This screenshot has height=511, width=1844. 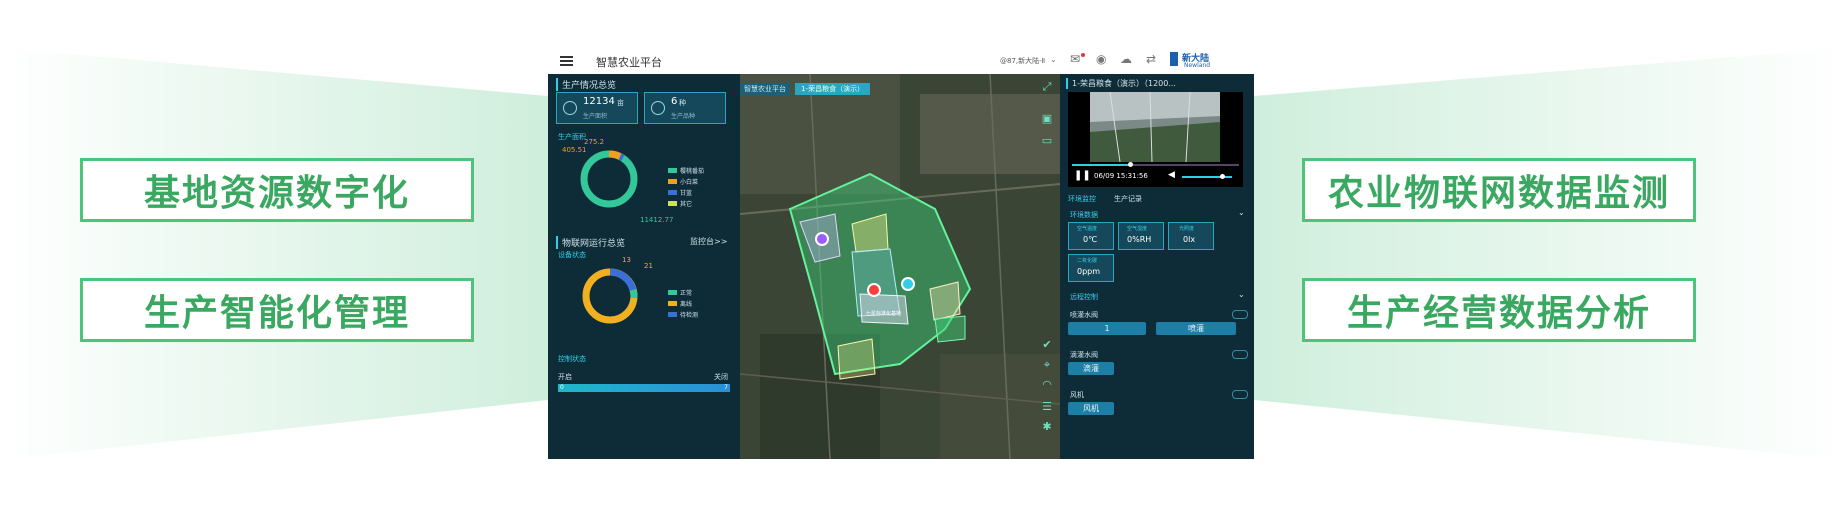 I want to click on stat-varieties-value: 6, so click(x=674, y=101).